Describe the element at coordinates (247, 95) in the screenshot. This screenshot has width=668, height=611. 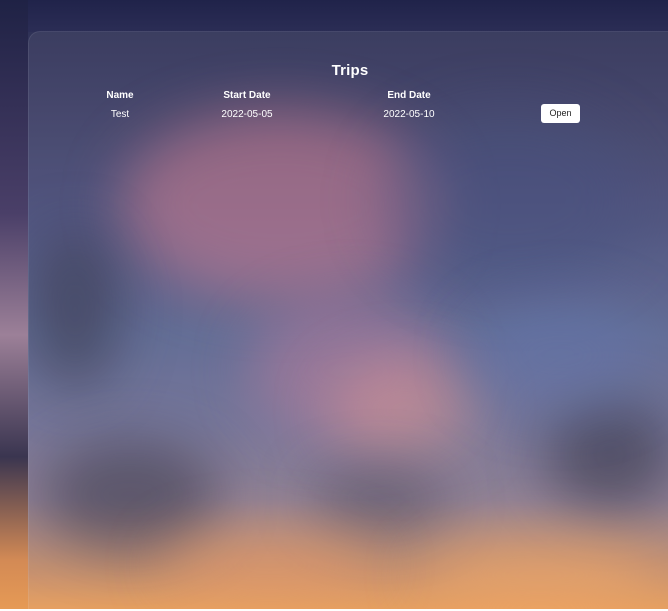
I see `column-header-start-date: Start Date` at that location.